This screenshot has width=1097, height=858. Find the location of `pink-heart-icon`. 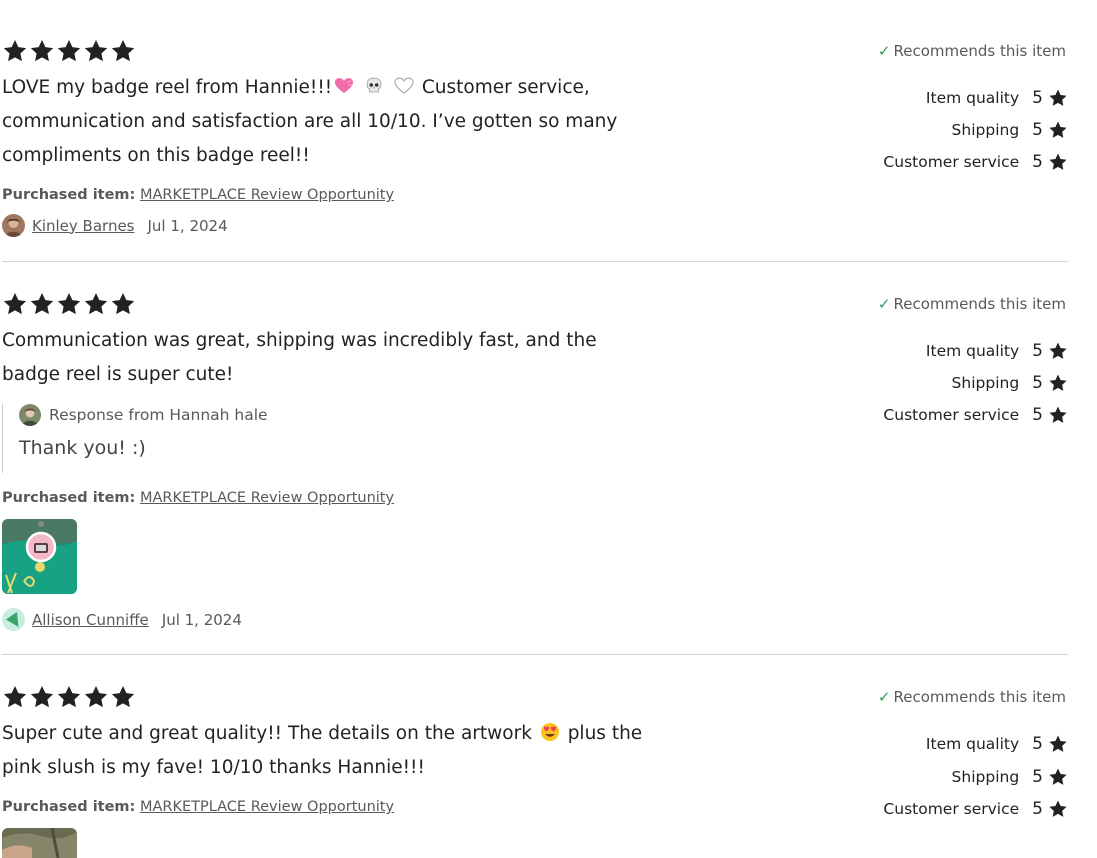

pink-heart-icon is located at coordinates (344, 85).